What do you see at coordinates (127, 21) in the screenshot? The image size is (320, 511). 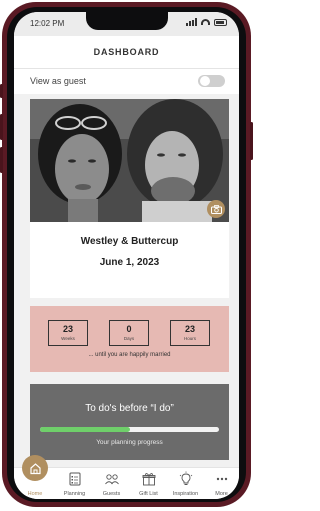 I see `camera-notch` at bounding box center [127, 21].